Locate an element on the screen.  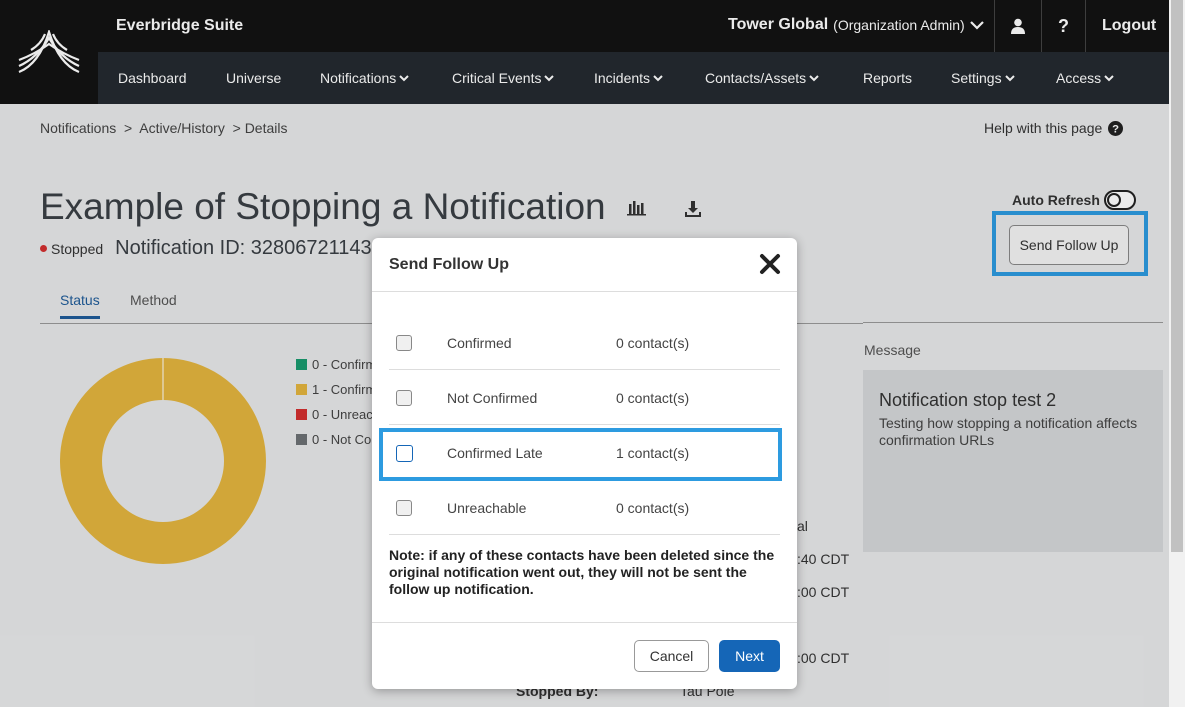
follow-up-option-not-confirmed: Not Confirmed 0 contact(s) is located at coordinates (584, 397).